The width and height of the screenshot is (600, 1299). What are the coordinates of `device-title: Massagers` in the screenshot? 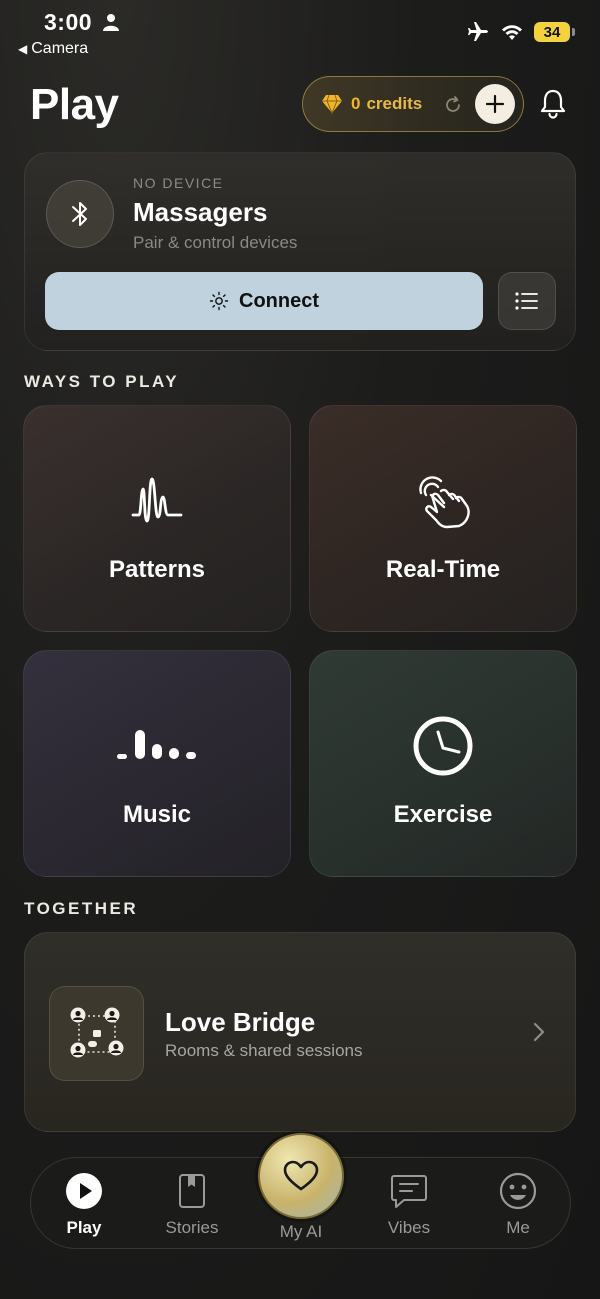 It's located at (200, 212).